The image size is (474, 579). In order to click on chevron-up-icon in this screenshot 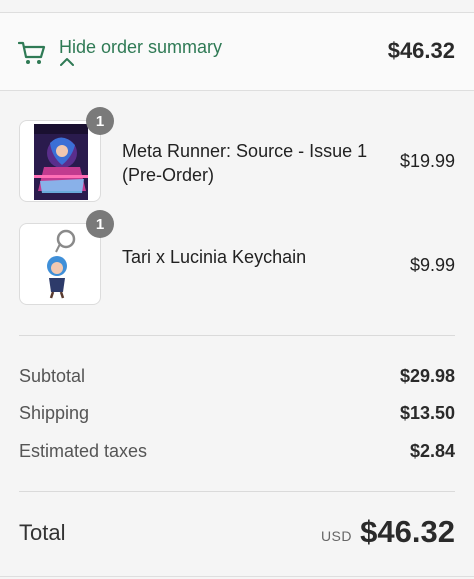, I will do `click(67, 62)`.